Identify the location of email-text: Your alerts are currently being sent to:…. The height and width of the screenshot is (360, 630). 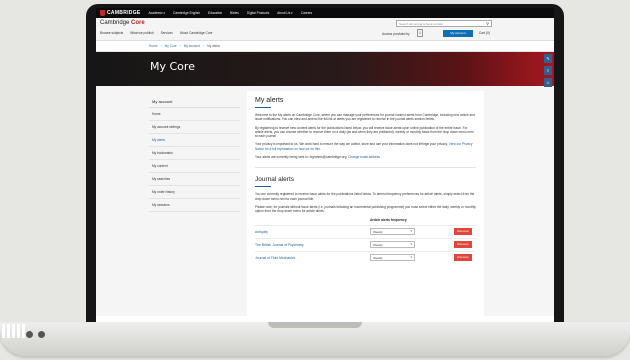
(301, 157).